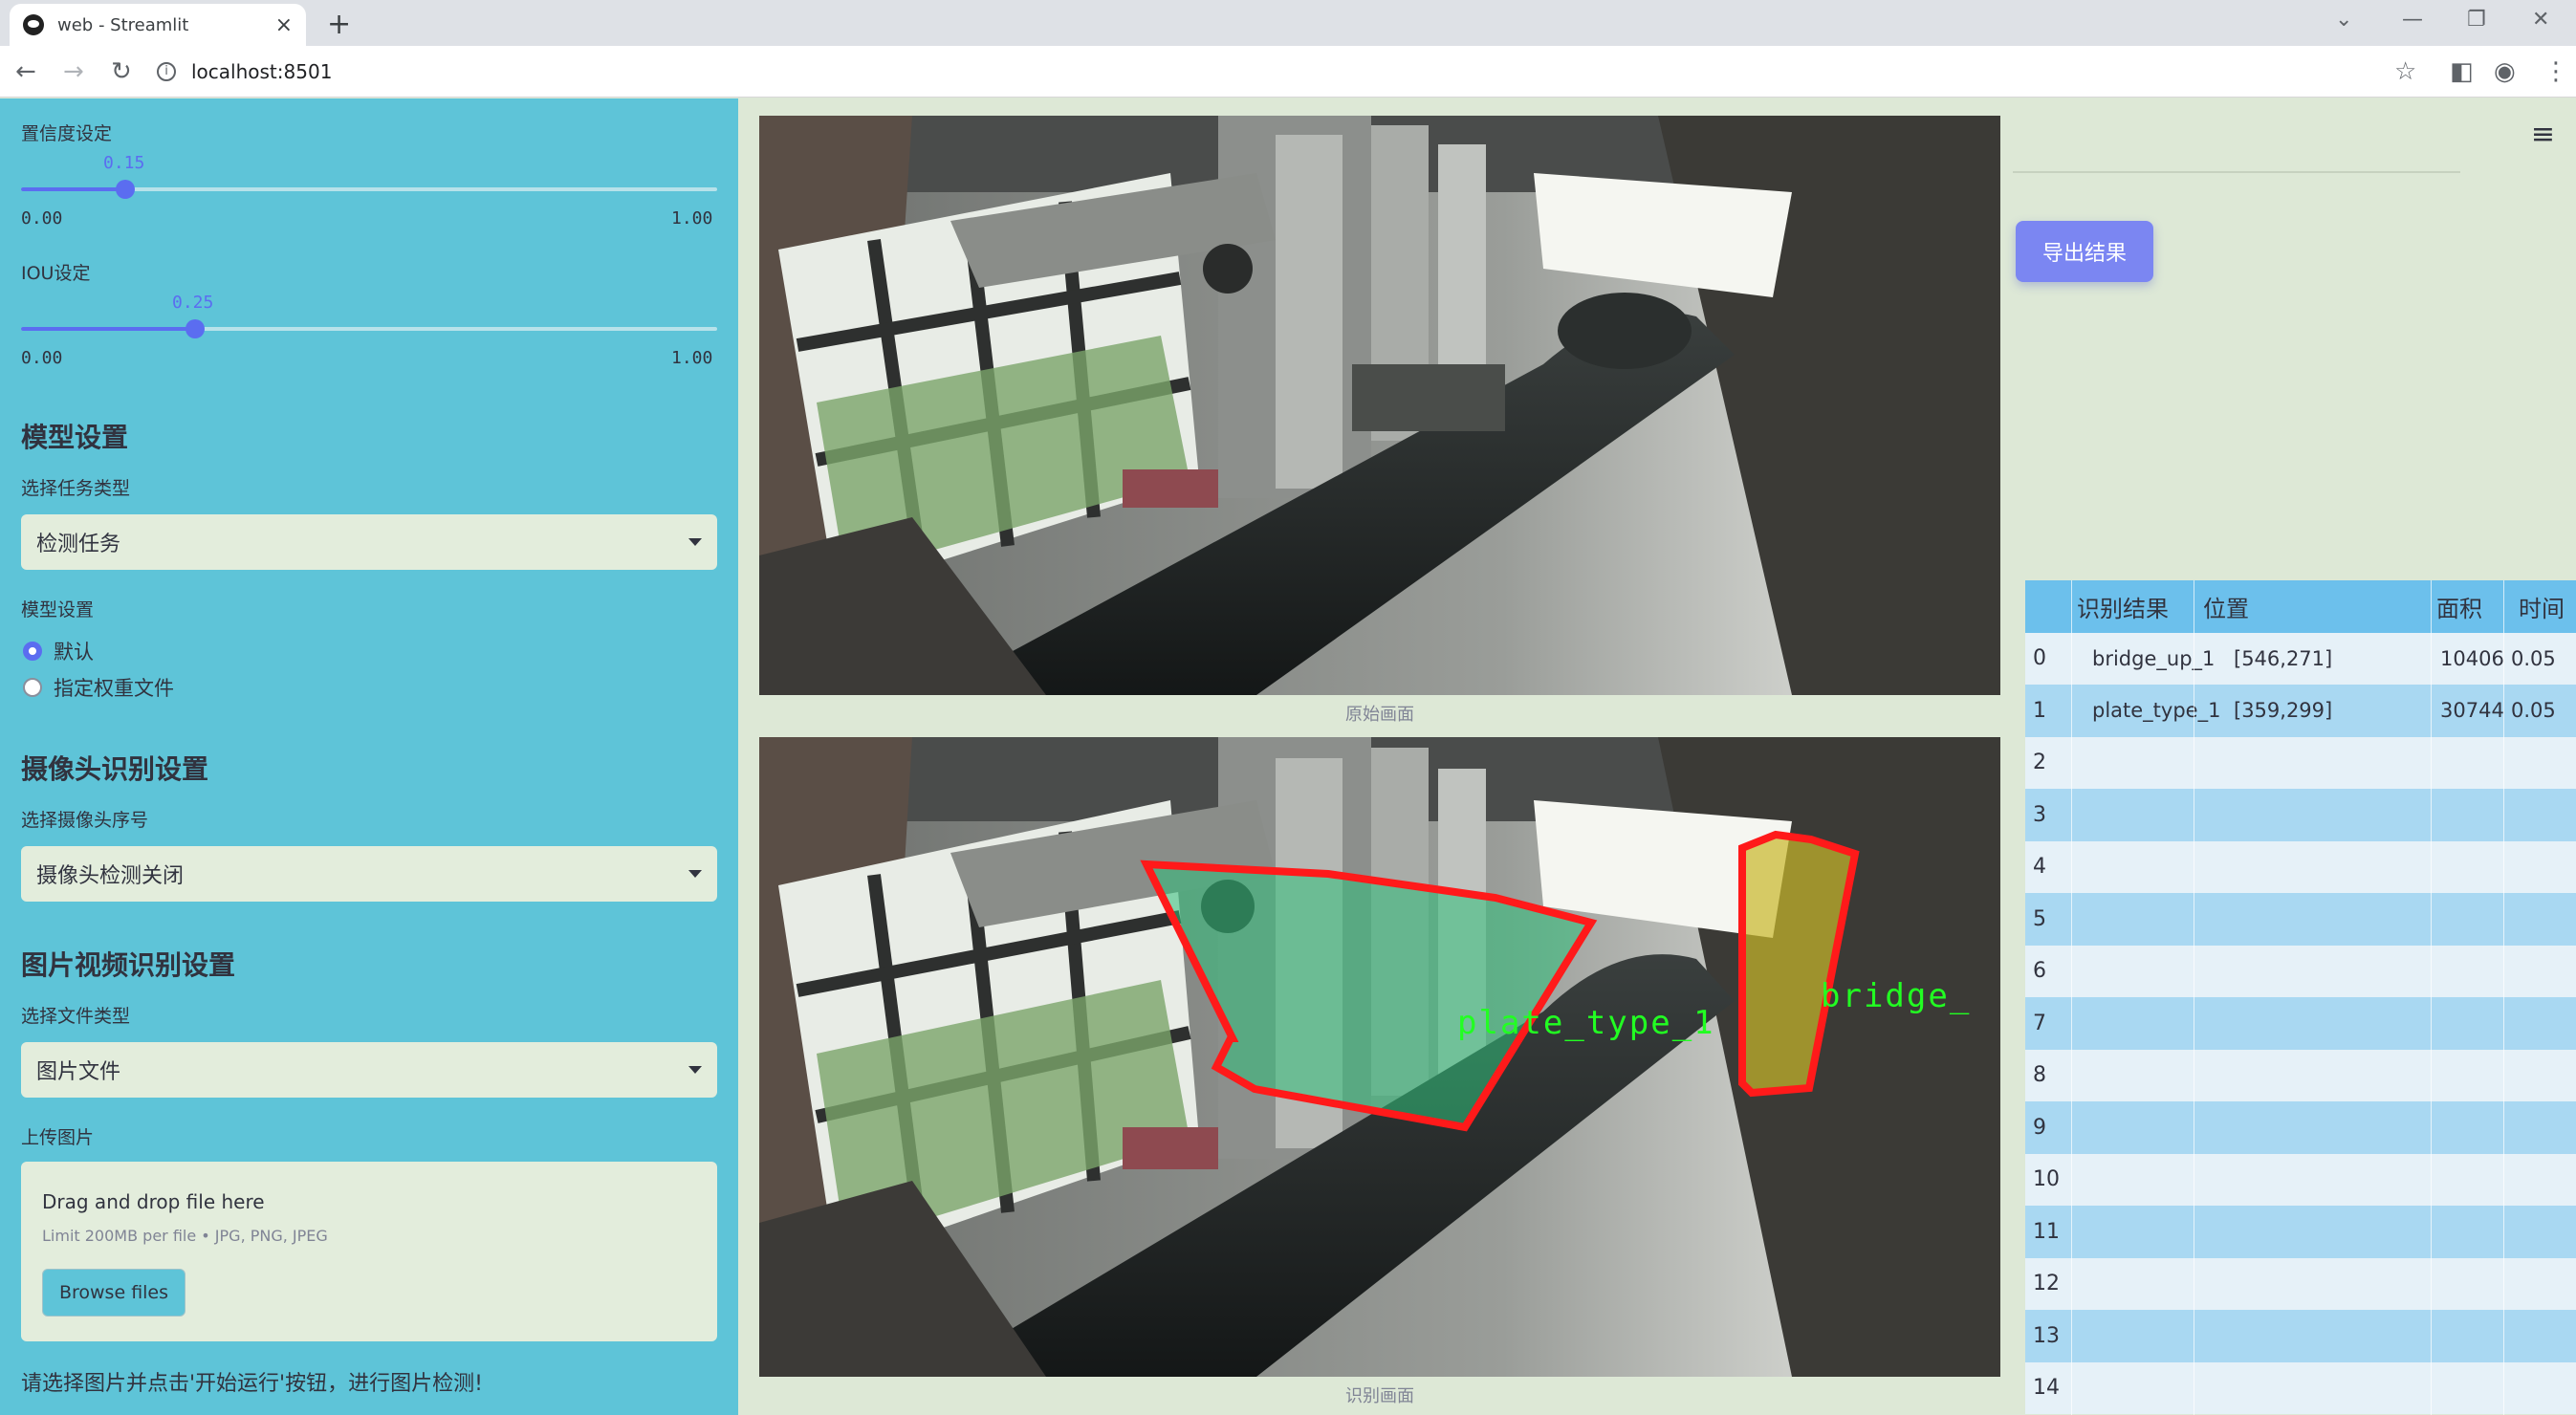  Describe the element at coordinates (78, 1072) in the screenshot. I see `file-type-value: 图片文件` at that location.